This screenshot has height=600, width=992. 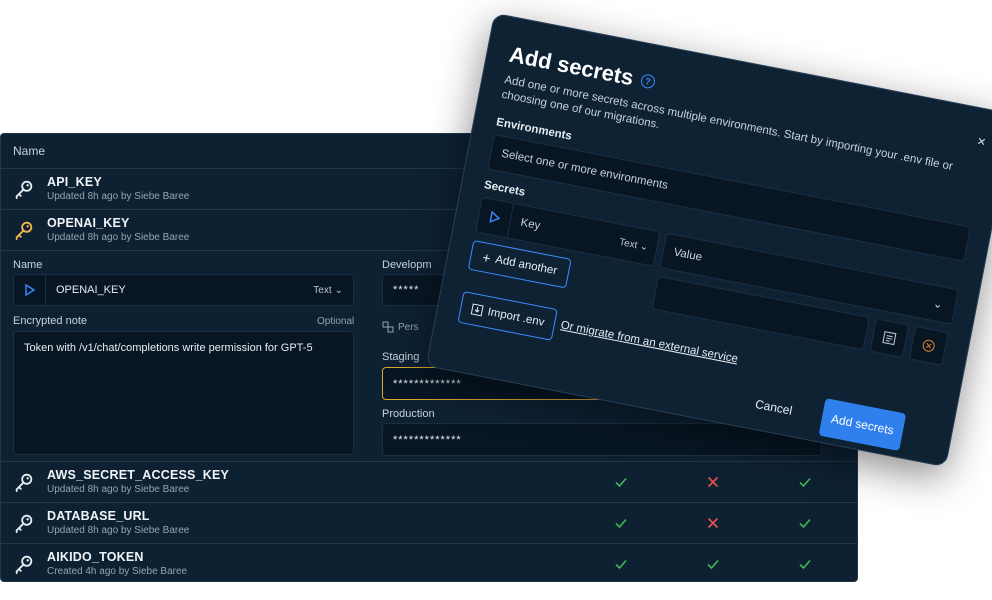 What do you see at coordinates (88, 223) in the screenshot?
I see `secret-name: OPENAI_KEY` at bounding box center [88, 223].